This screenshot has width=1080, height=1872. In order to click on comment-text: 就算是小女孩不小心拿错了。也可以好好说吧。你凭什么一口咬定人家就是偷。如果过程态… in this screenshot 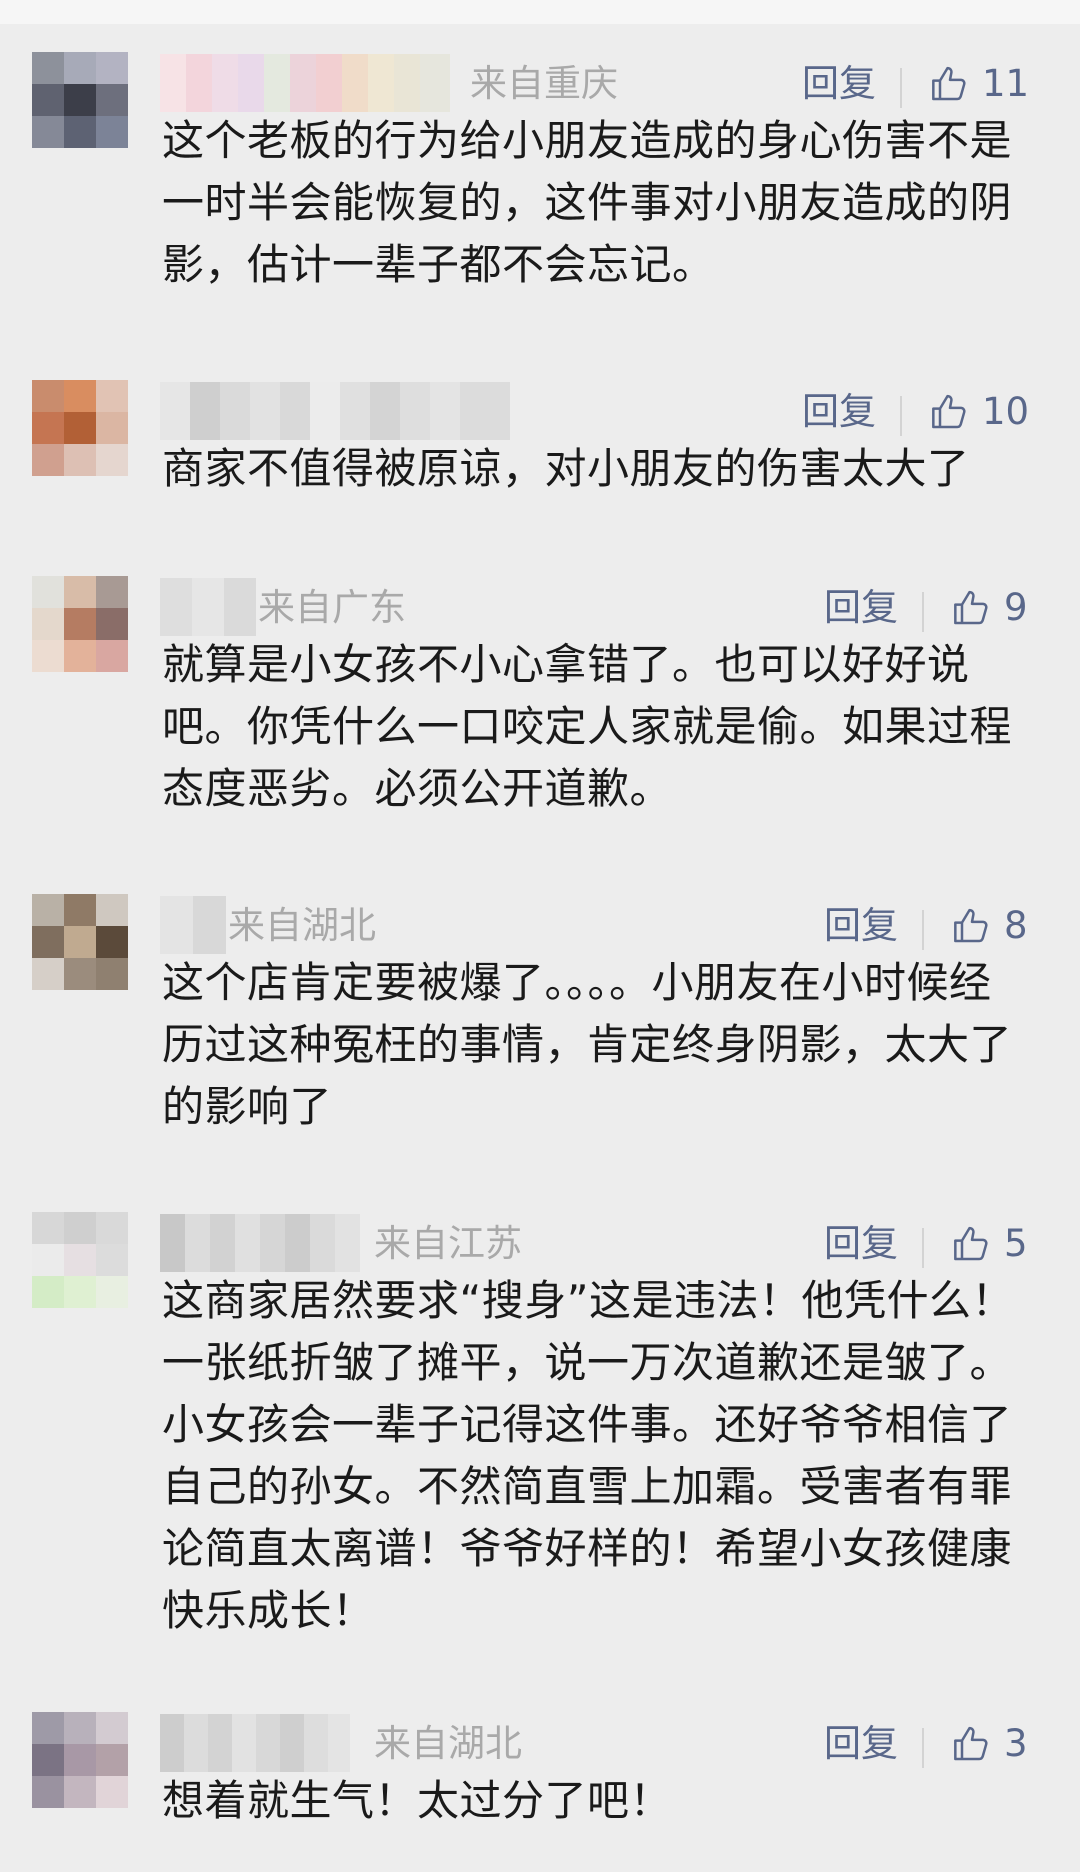, I will do `click(587, 726)`.